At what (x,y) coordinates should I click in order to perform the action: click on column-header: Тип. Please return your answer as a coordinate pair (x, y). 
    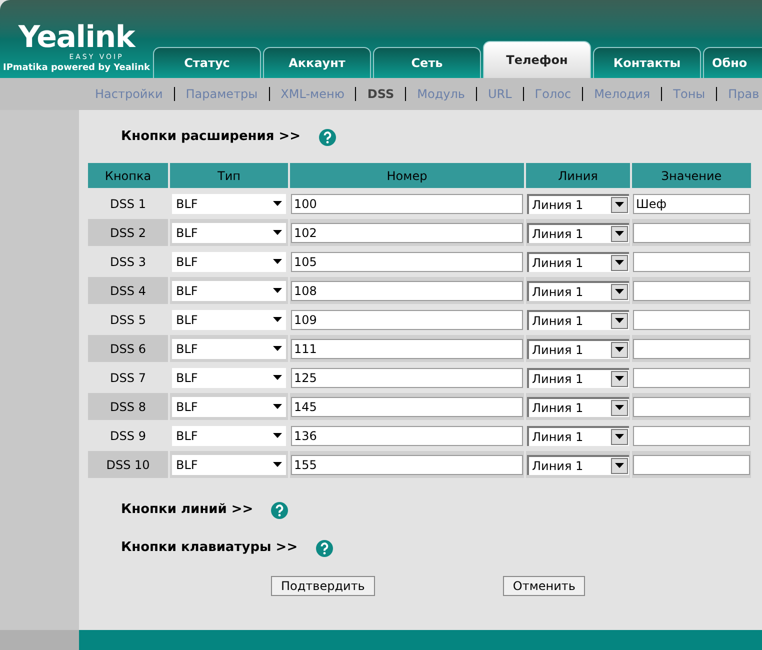
    Looking at the image, I should click on (229, 175).